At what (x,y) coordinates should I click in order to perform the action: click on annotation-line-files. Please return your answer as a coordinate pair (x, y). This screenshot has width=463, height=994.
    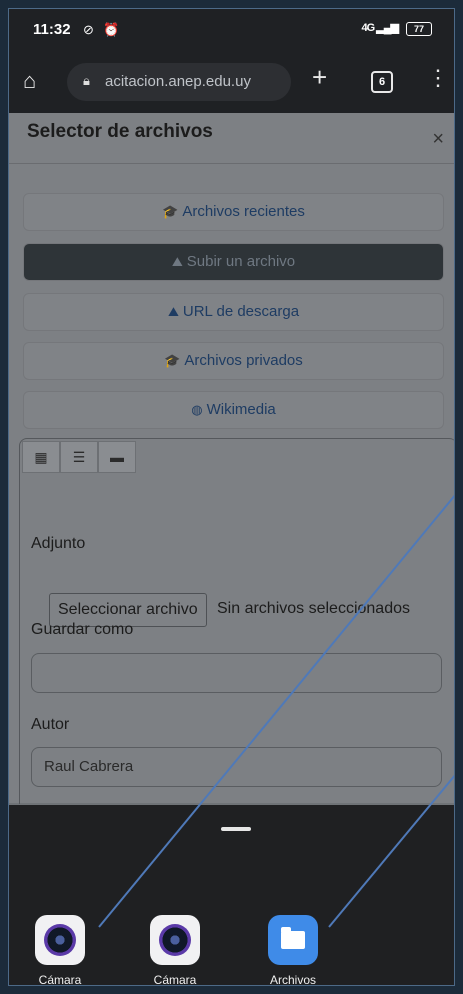
    Looking at the image, I should click on (391, 851).